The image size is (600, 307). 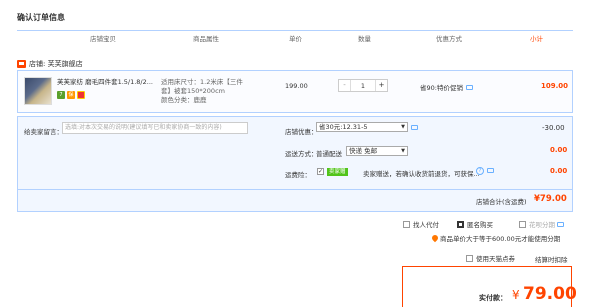 I want to click on help-icon: ?, so click(x=480, y=171).